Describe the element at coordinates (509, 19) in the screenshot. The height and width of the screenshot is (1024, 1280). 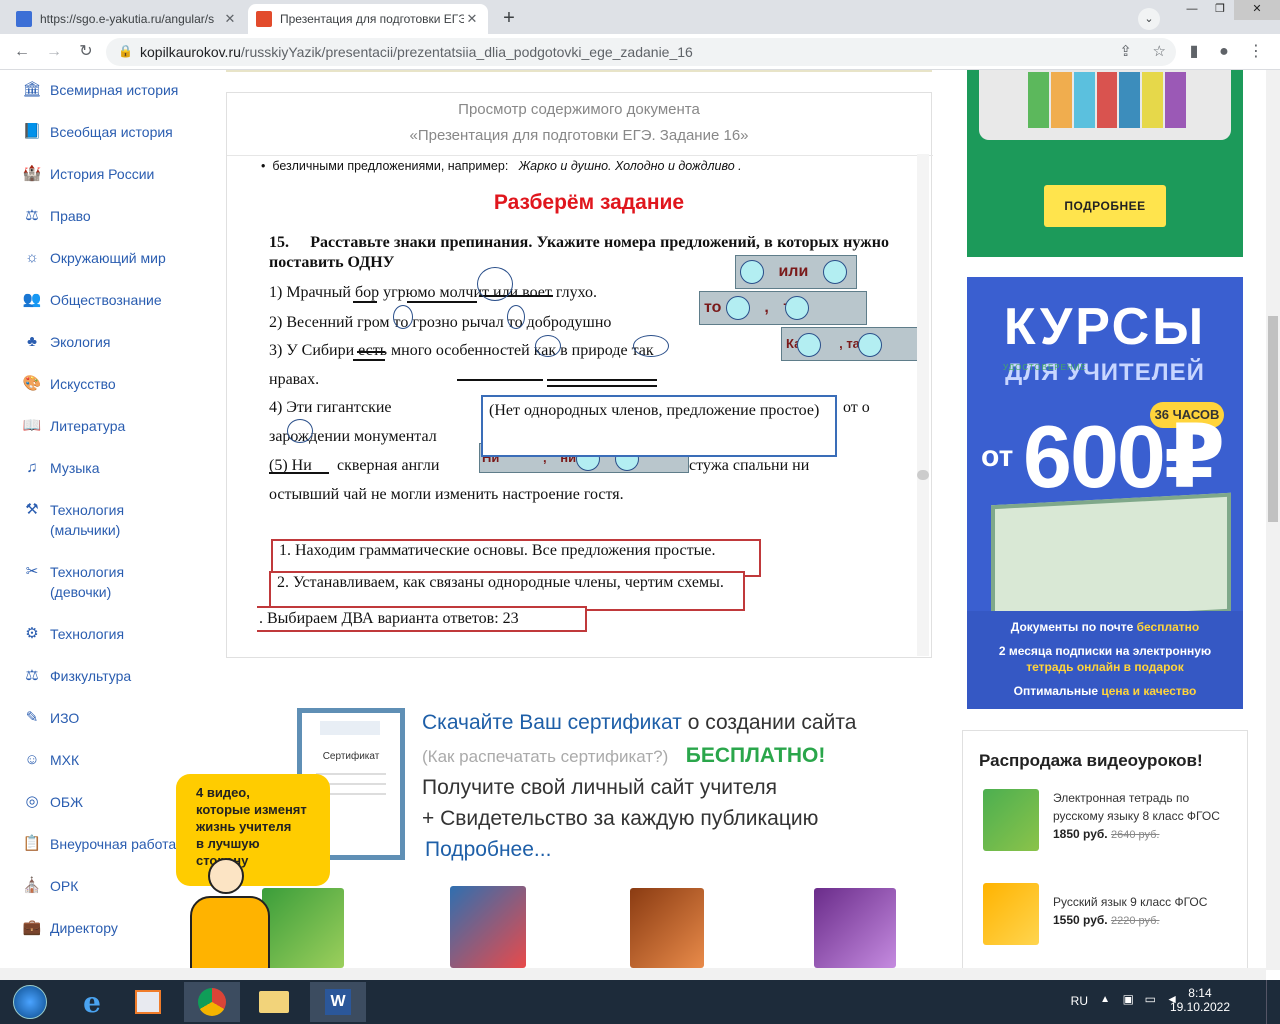
I see `new-tab-button: +` at that location.